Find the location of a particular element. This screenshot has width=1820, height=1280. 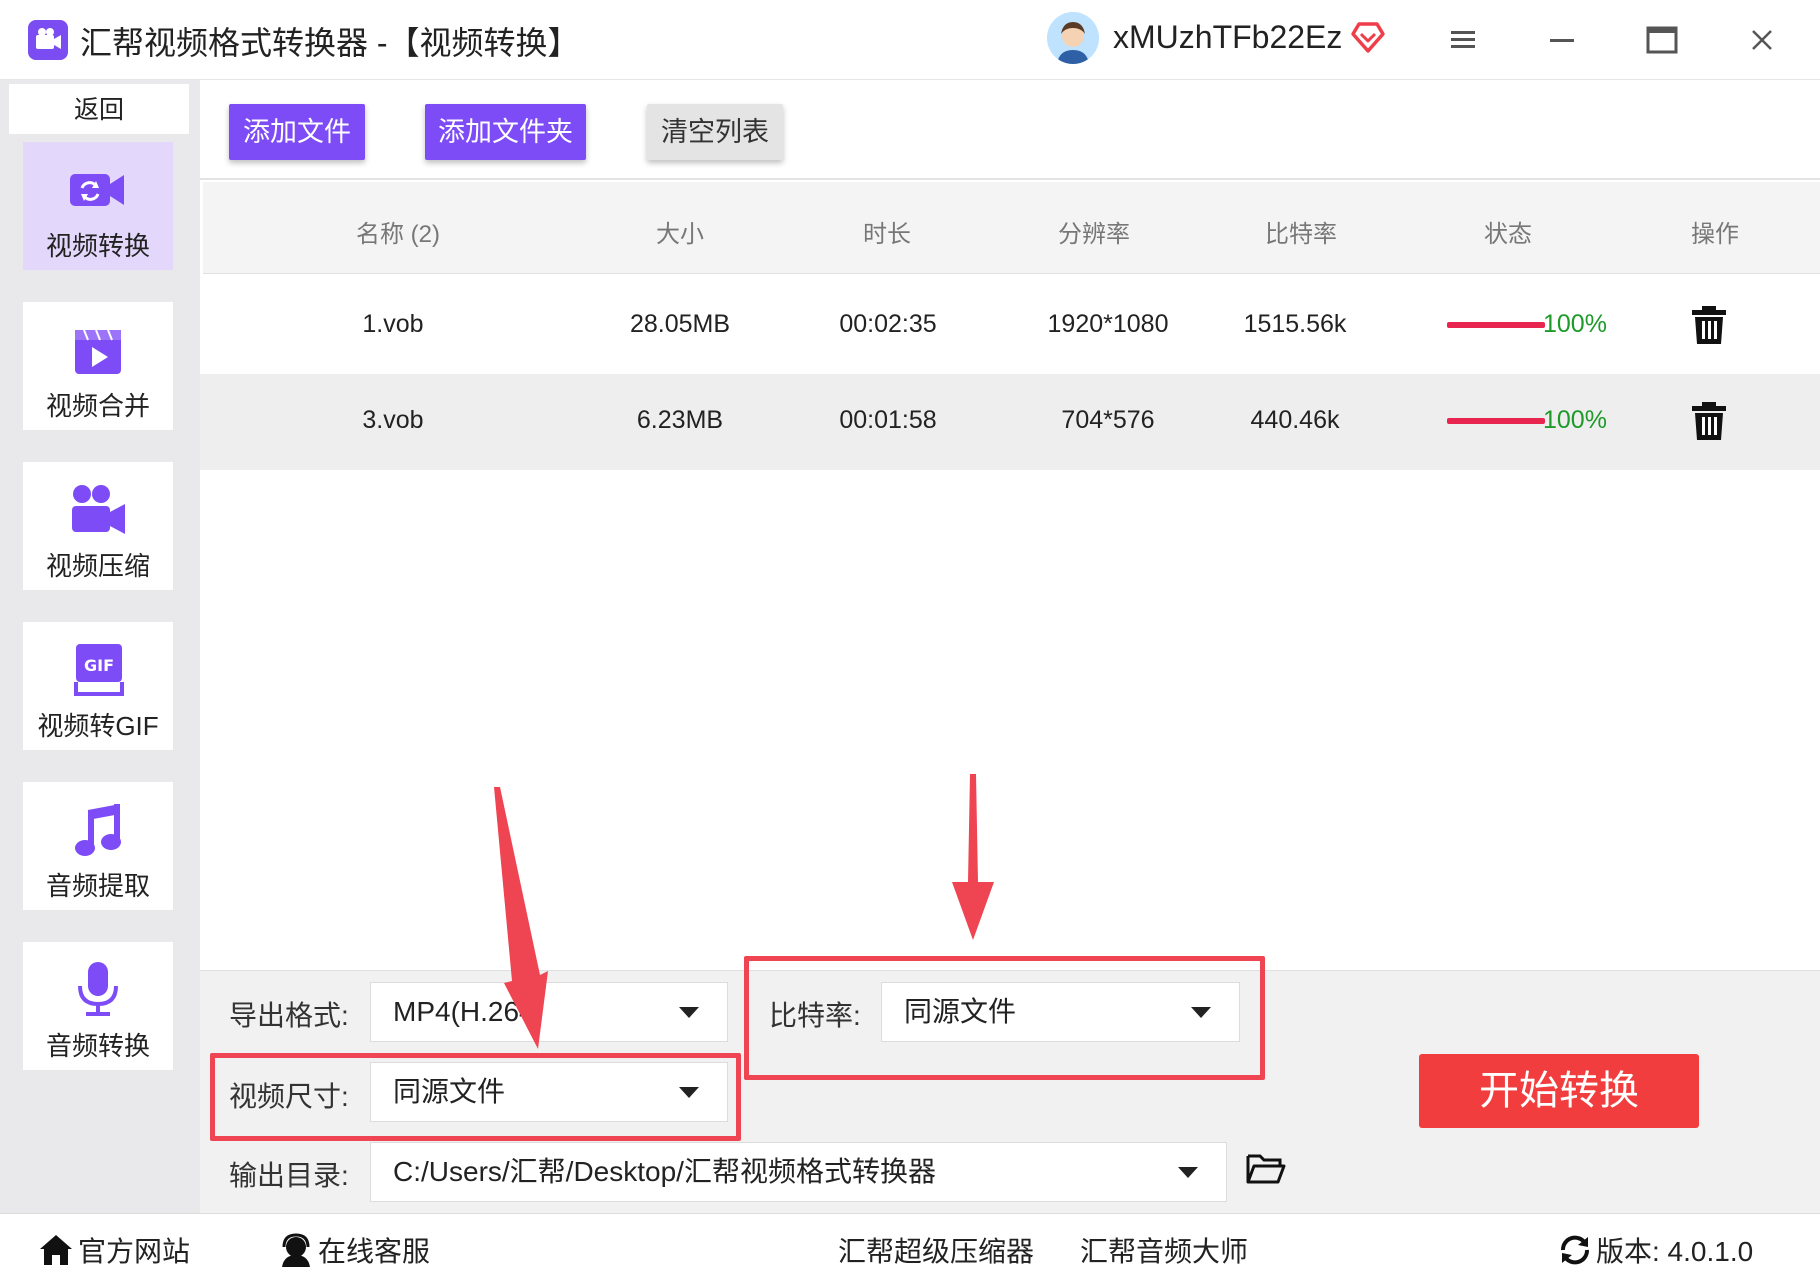

headset-icon is located at coordinates (296, 1253).